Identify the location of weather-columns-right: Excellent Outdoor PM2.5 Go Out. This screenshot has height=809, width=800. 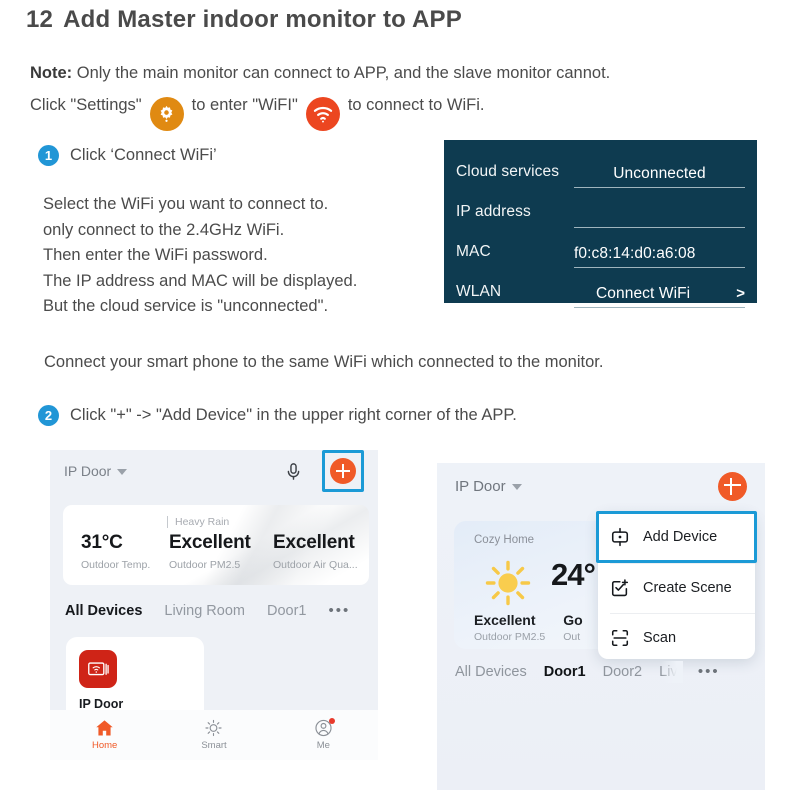
(528, 627).